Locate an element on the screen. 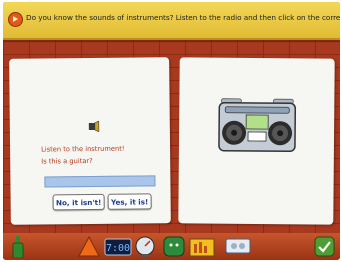  toolbar: 7:00 is located at coordinates (171, 246).